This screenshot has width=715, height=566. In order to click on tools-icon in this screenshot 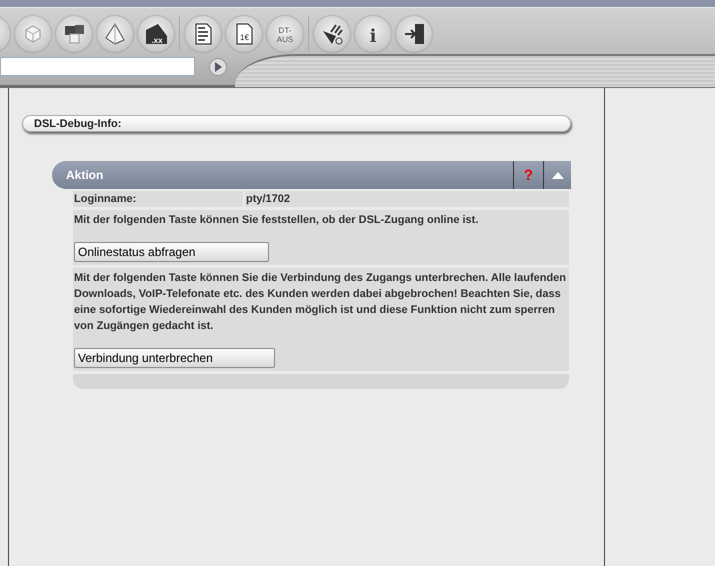, I will do `click(333, 34)`.